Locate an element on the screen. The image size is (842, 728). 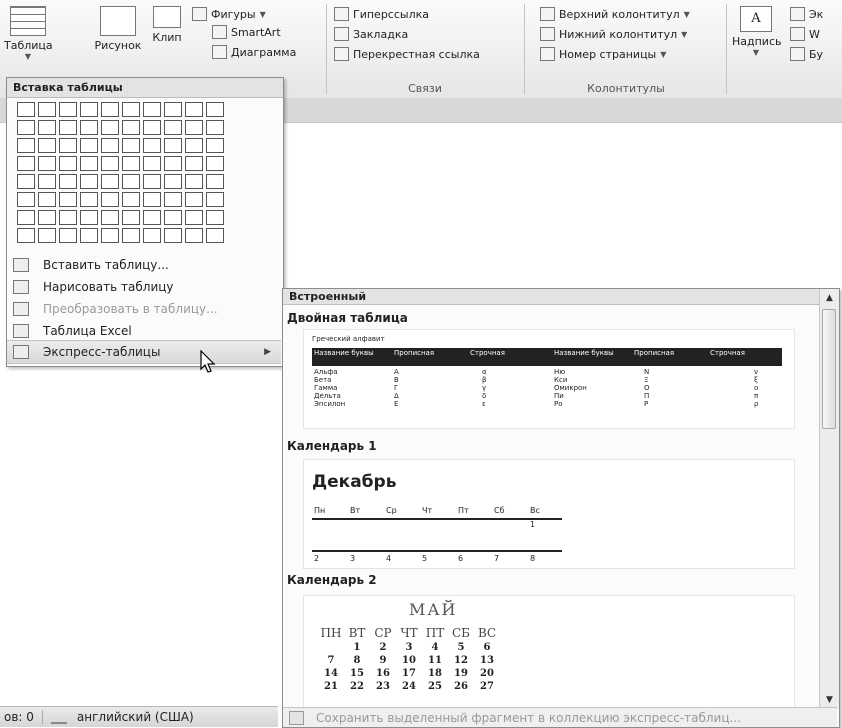
clip-button: Клип is located at coordinates (167, 25).